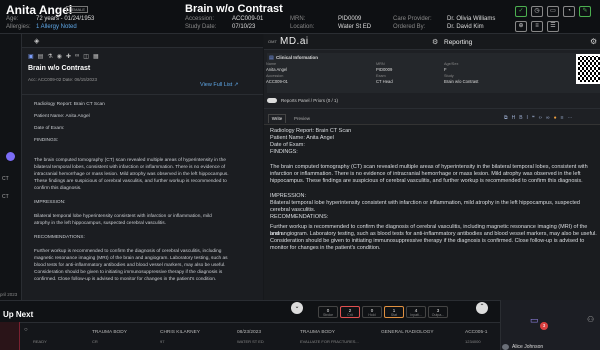  I want to click on more-icon: ⋯, so click(570, 118).